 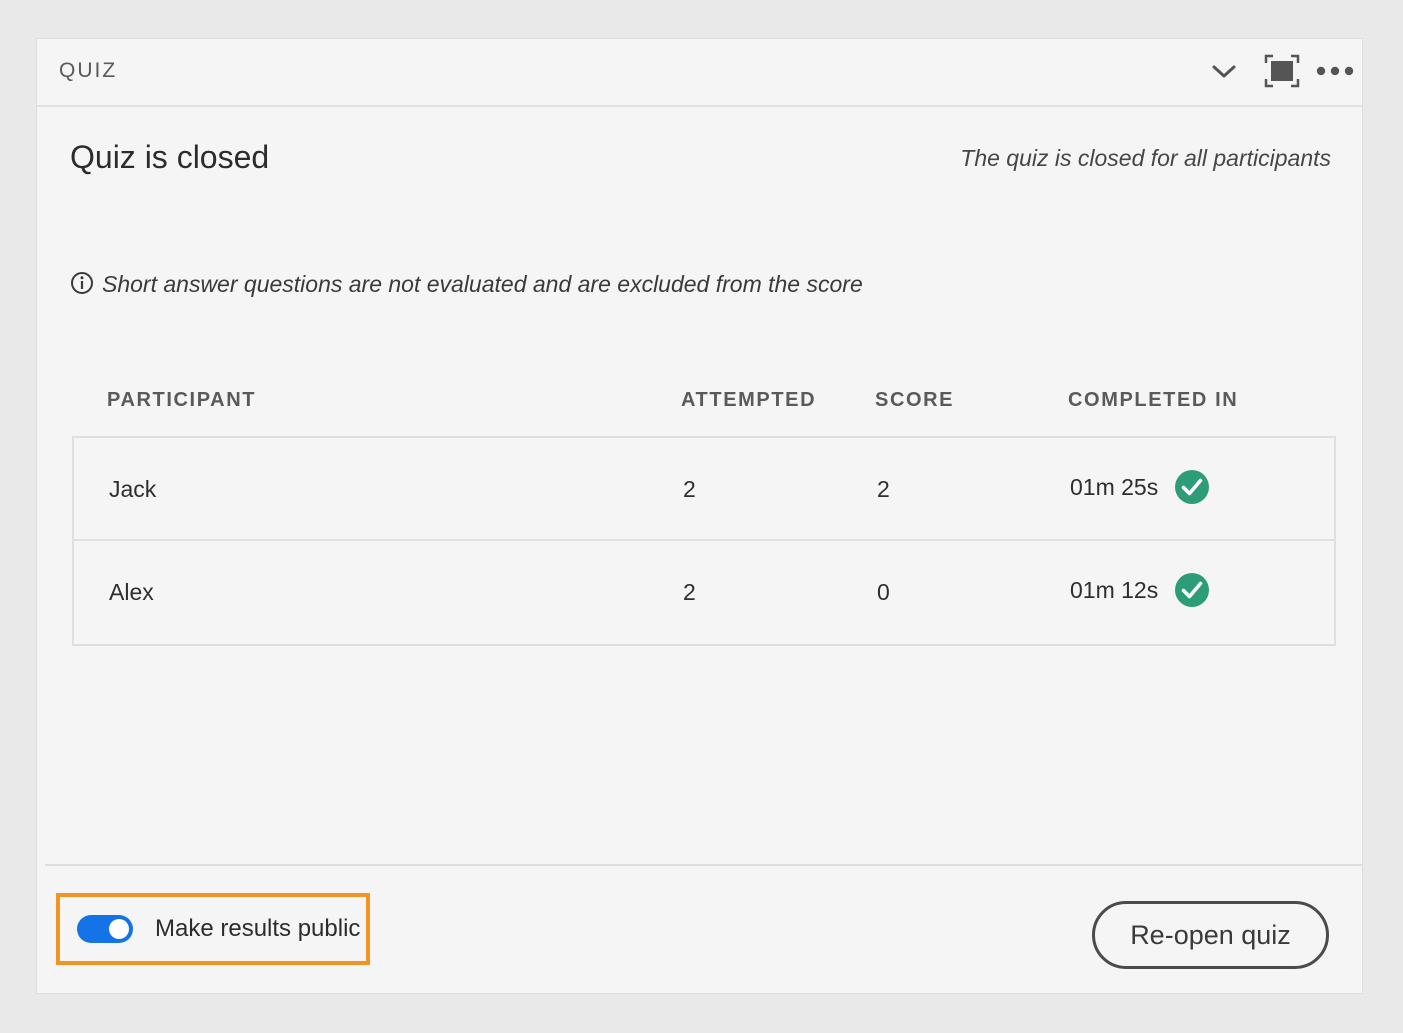 I want to click on quiz-status-title: Quiz is closed, so click(x=170, y=157).